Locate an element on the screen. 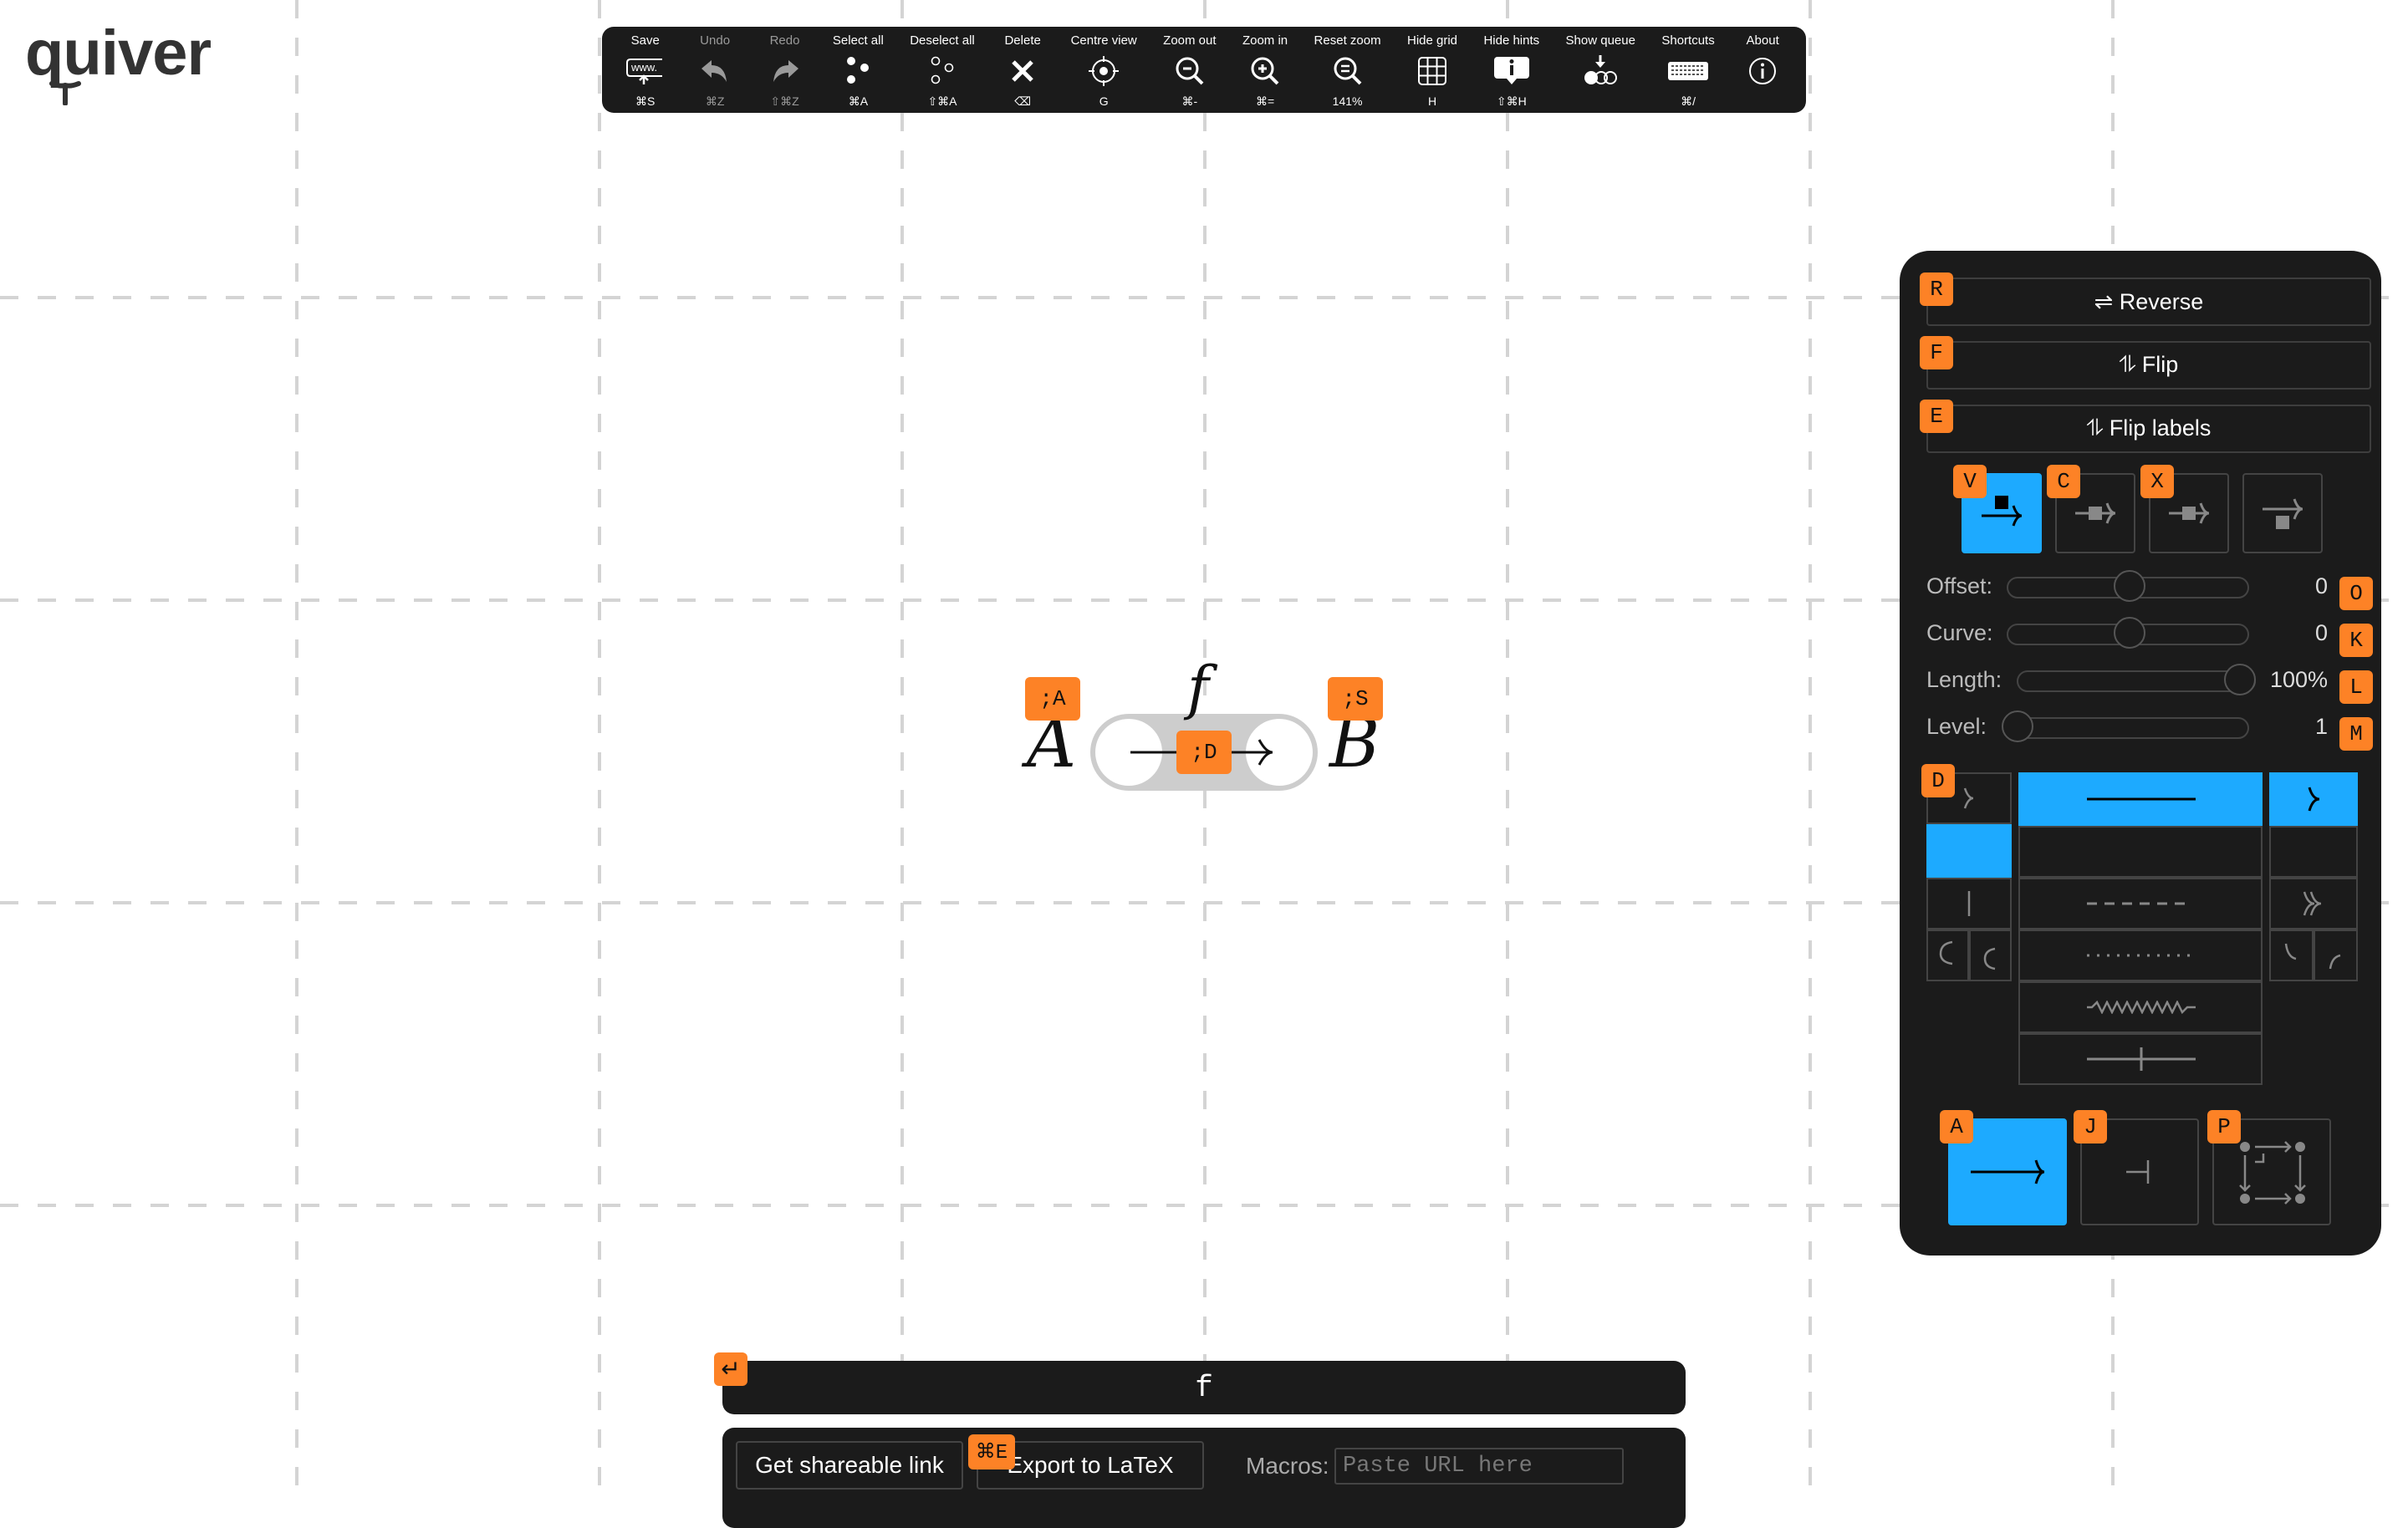 The image size is (2408, 1528). two-headed-icon is located at coordinates (2312, 904).